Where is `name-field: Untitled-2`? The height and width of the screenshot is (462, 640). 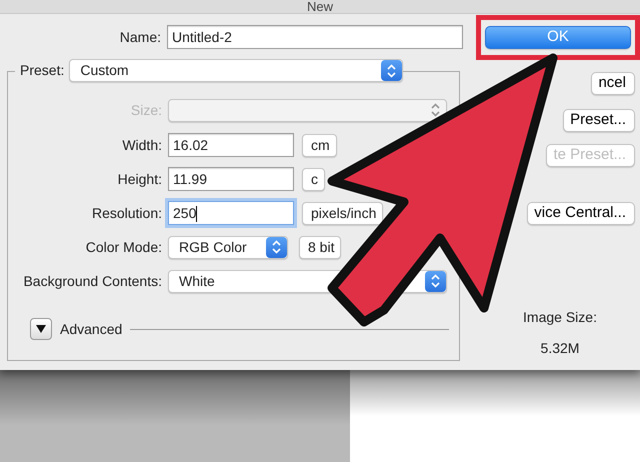
name-field: Untitled-2 is located at coordinates (315, 37).